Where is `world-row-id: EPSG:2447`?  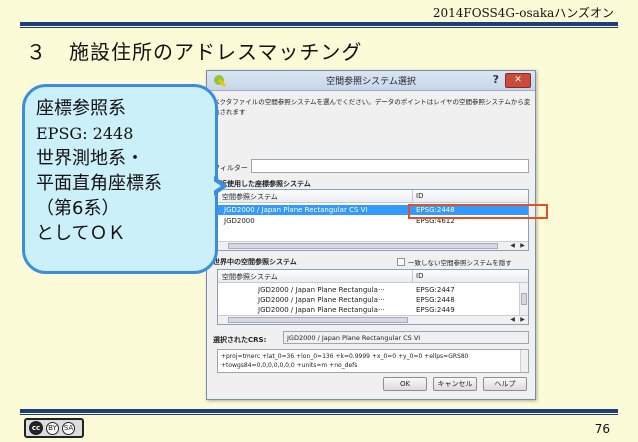
world-row-id: EPSG:2447 is located at coordinates (435, 290).